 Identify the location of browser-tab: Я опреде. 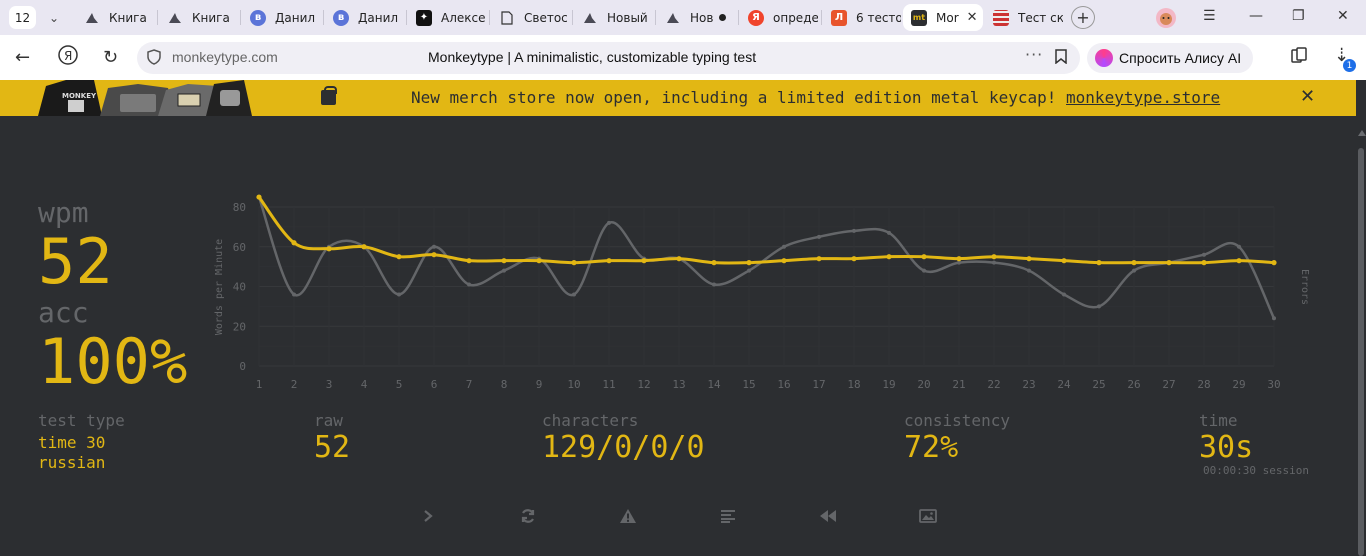
(779, 17).